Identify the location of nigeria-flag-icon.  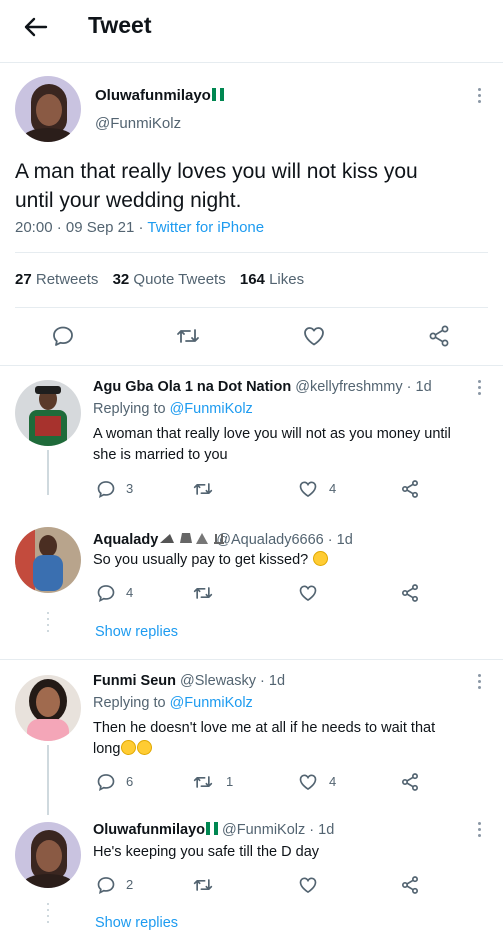
(217, 94).